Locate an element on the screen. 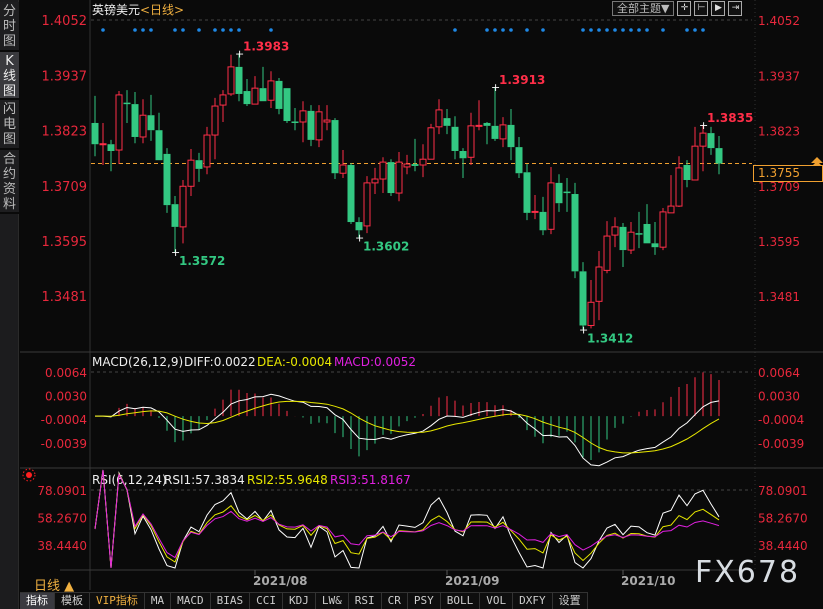  high-label: 1.3835 is located at coordinates (730, 118).